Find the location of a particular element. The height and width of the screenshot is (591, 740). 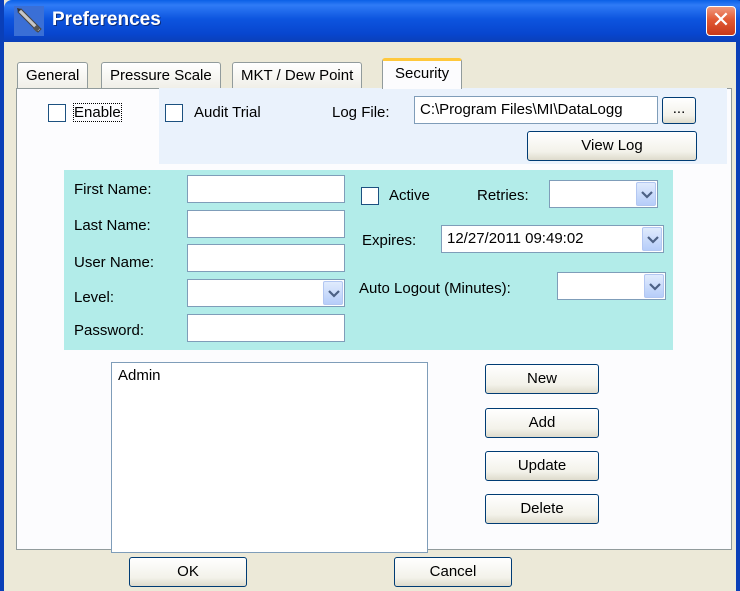

retries-select is located at coordinates (603, 194).